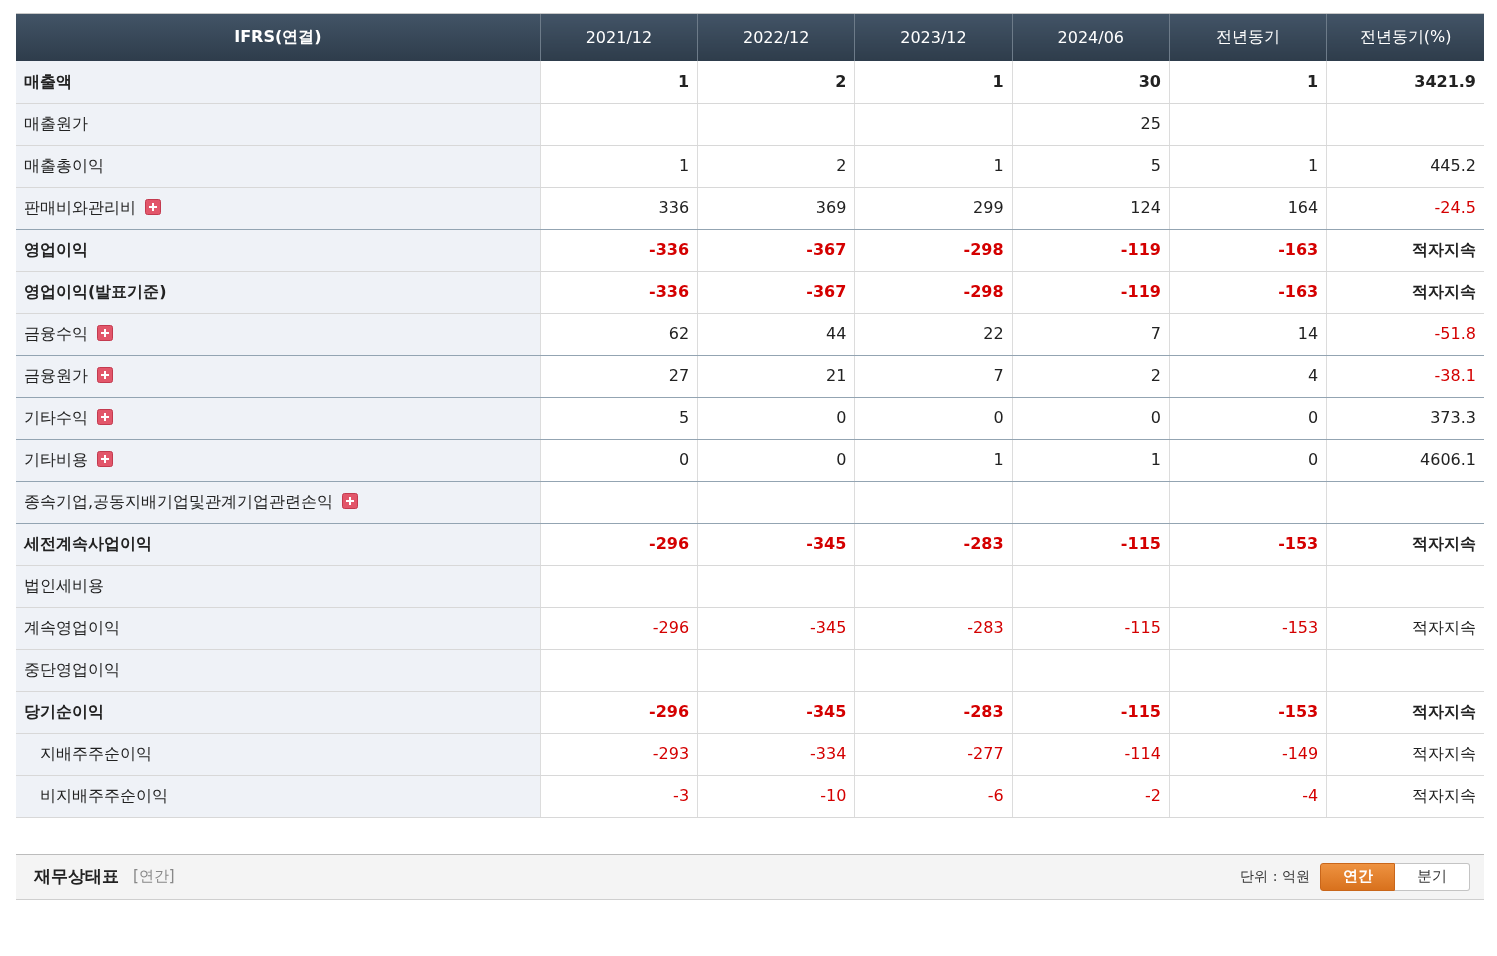 This screenshot has height=956, width=1497. What do you see at coordinates (933, 208) in the screenshot?
I see `table-cell: 299` at bounding box center [933, 208].